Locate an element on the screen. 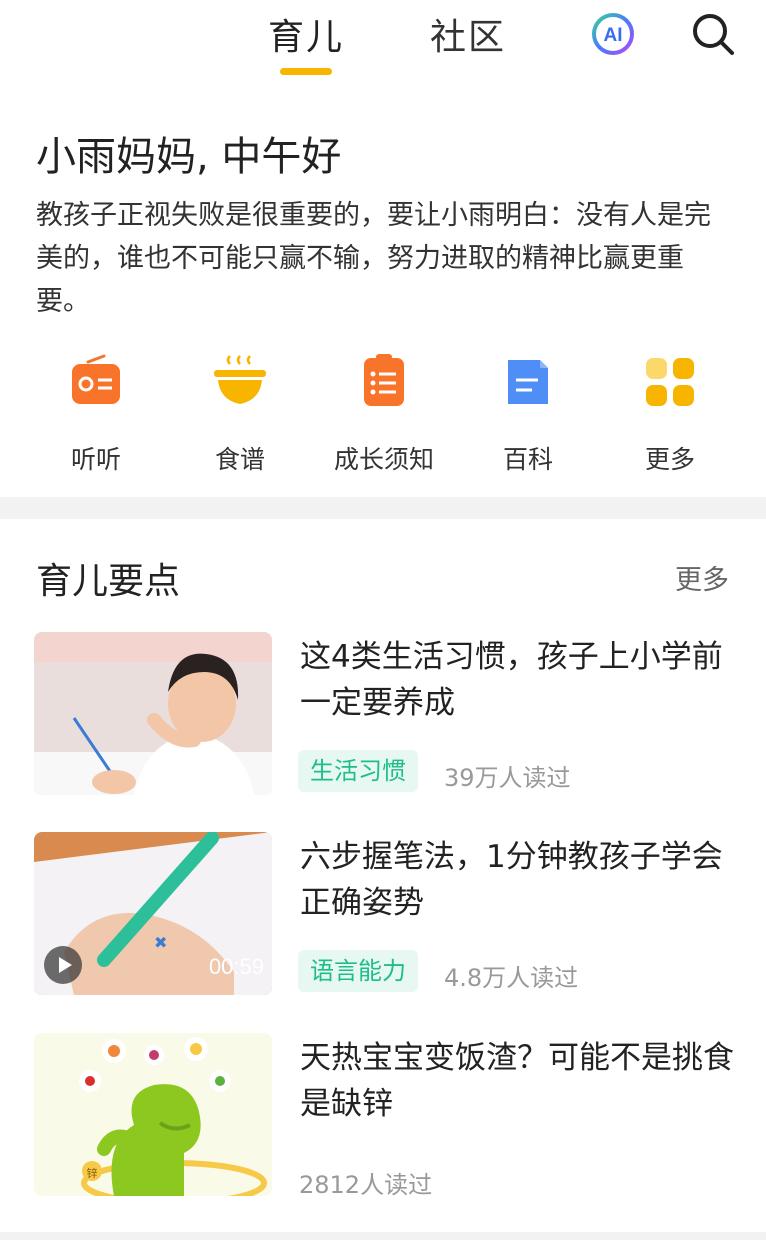 Image resolution: width=766 pixels, height=1240 pixels. article-thumbnail is located at coordinates (153, 713).